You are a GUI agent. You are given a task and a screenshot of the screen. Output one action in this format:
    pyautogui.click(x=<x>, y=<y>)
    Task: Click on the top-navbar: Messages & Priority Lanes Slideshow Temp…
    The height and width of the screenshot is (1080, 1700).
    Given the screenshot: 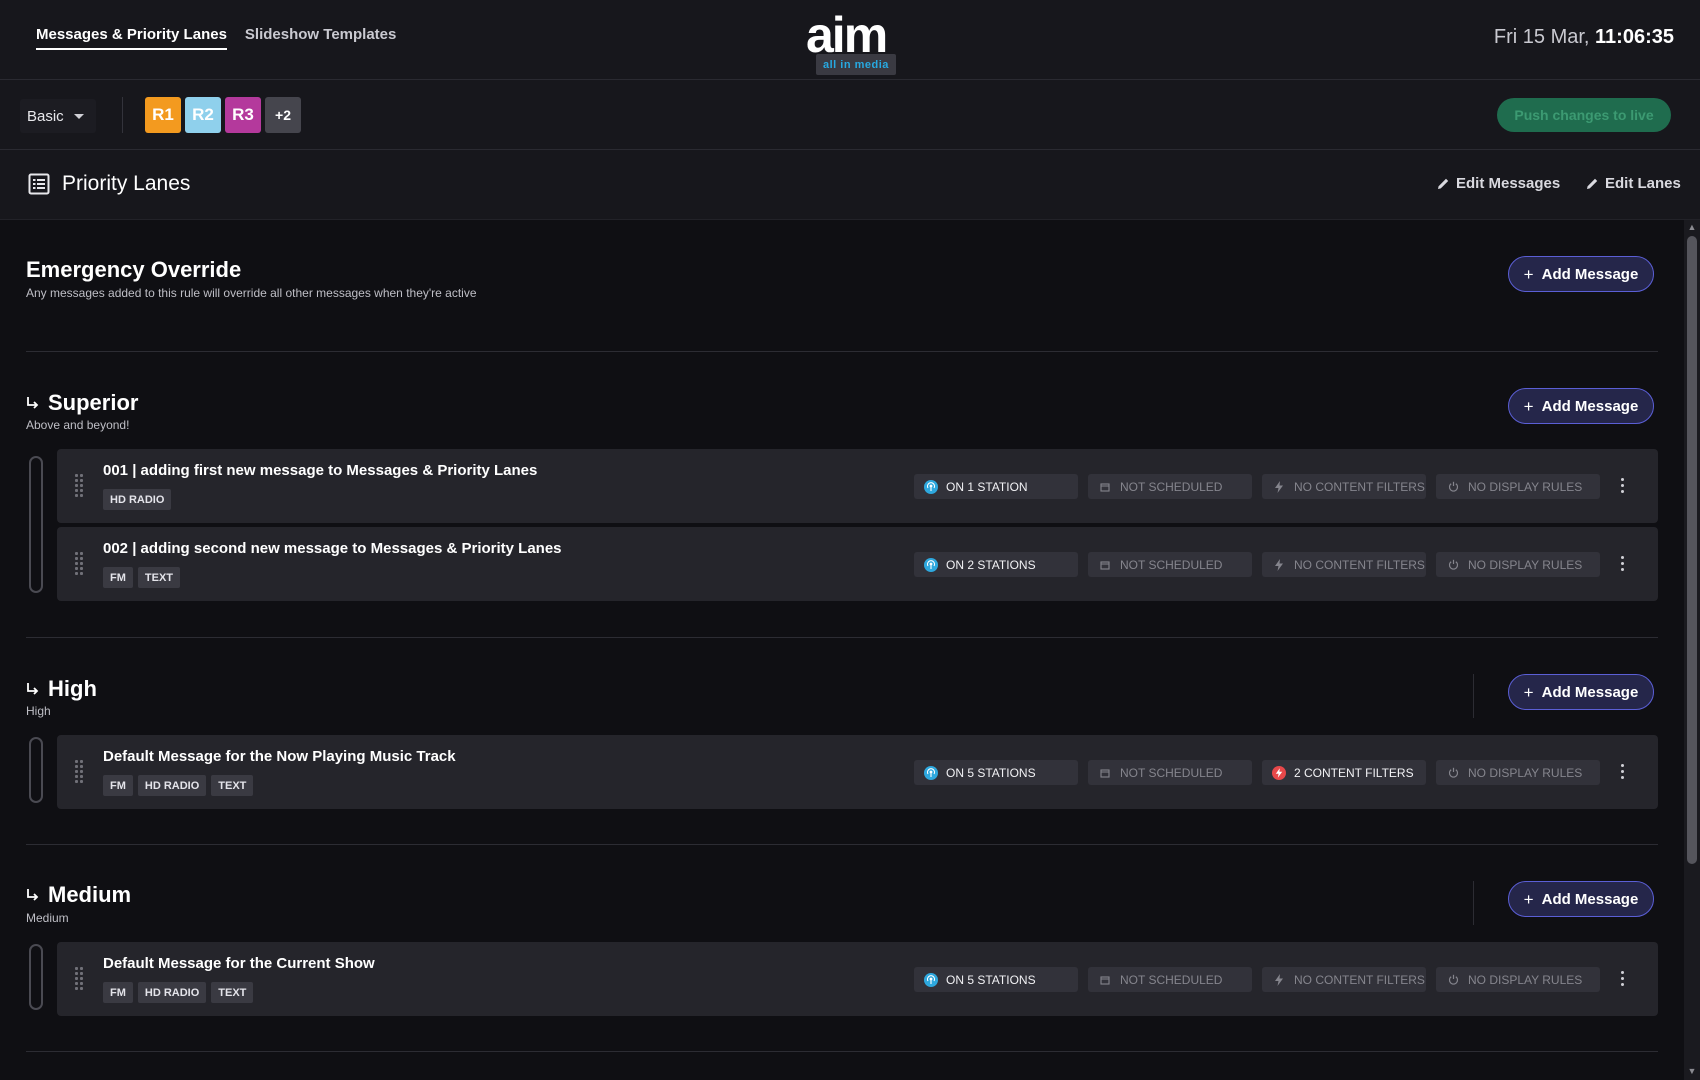 What is the action you would take?
    pyautogui.click(x=850, y=40)
    